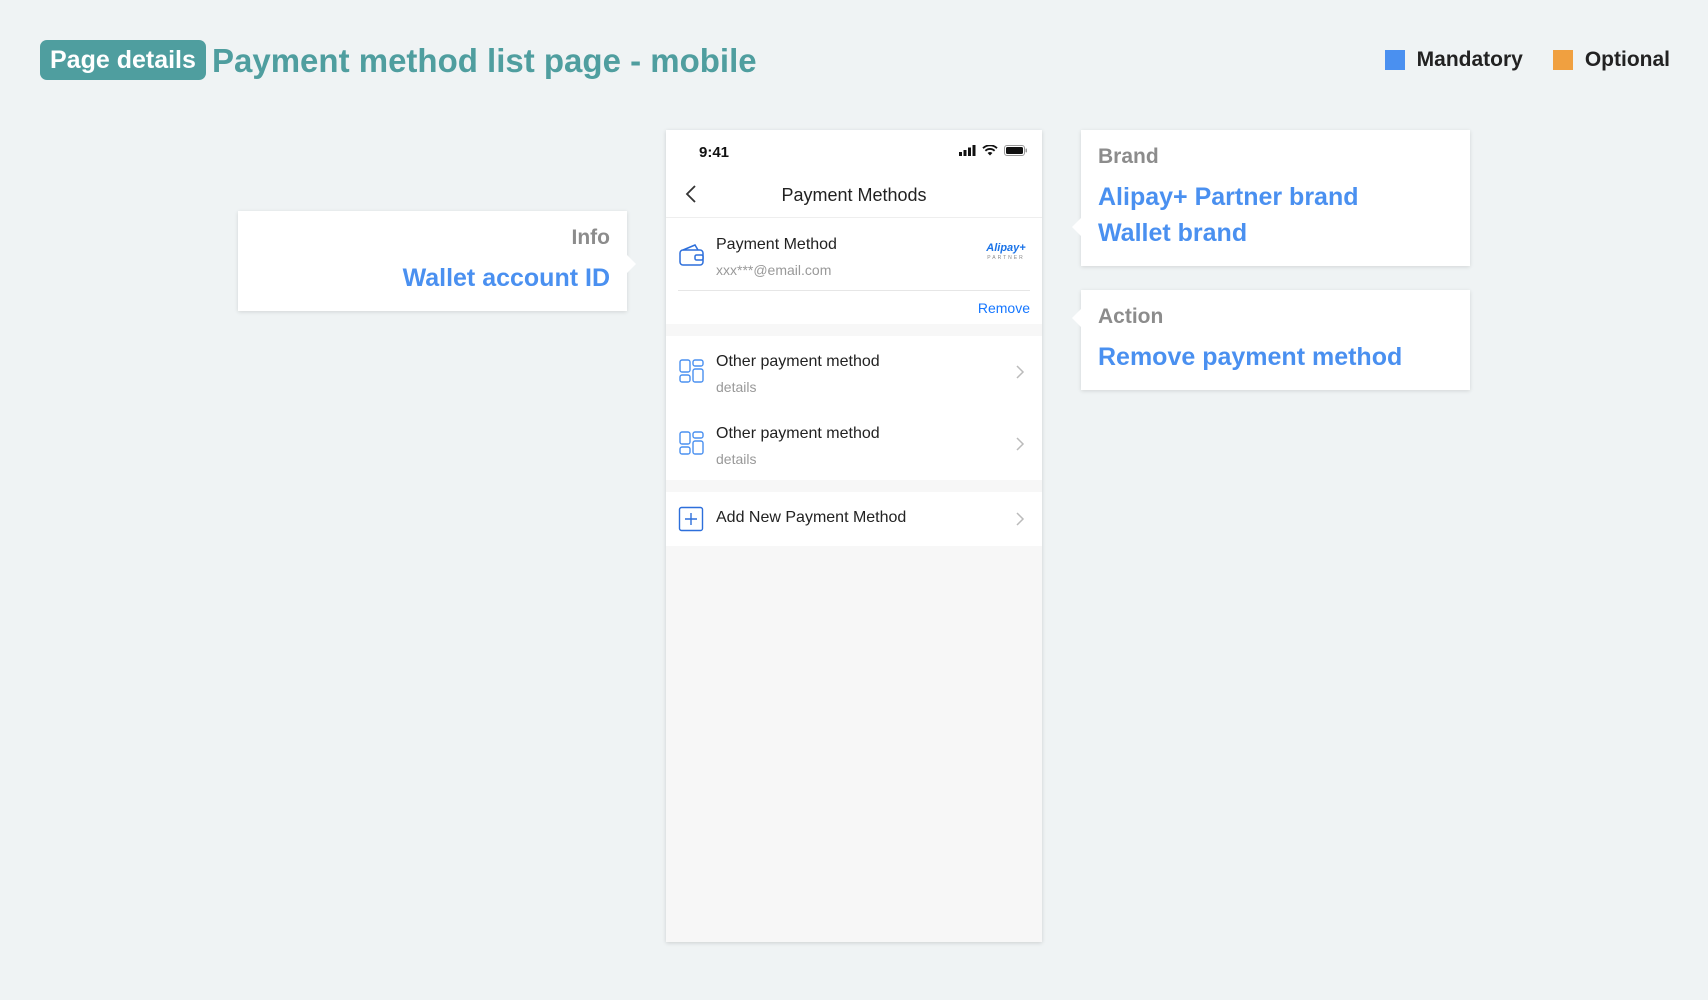 The image size is (1708, 1000). I want to click on action-value: Remove payment method, so click(1250, 357).